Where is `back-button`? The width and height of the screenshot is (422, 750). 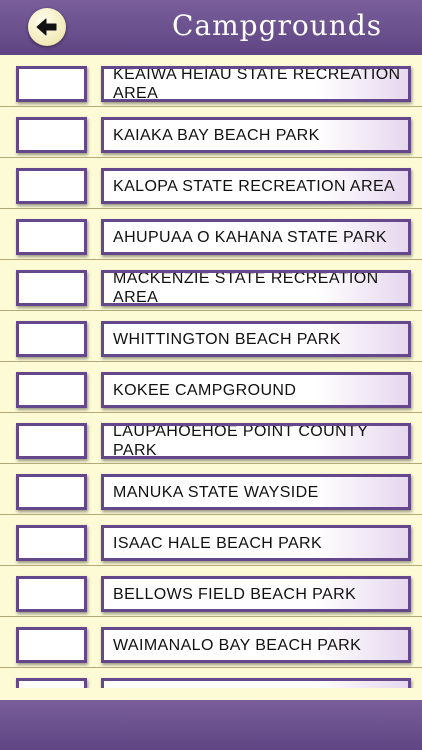
back-button is located at coordinates (47, 27).